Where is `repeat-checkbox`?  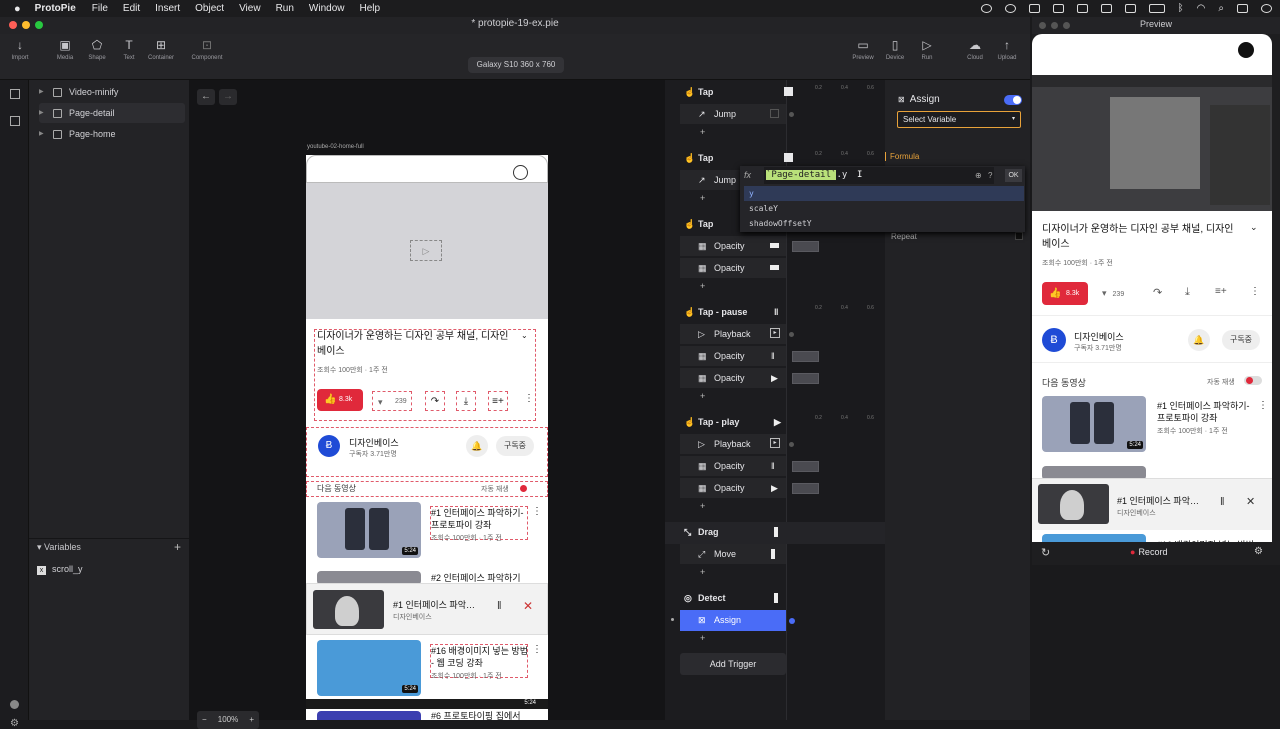
repeat-checkbox is located at coordinates (1019, 236).